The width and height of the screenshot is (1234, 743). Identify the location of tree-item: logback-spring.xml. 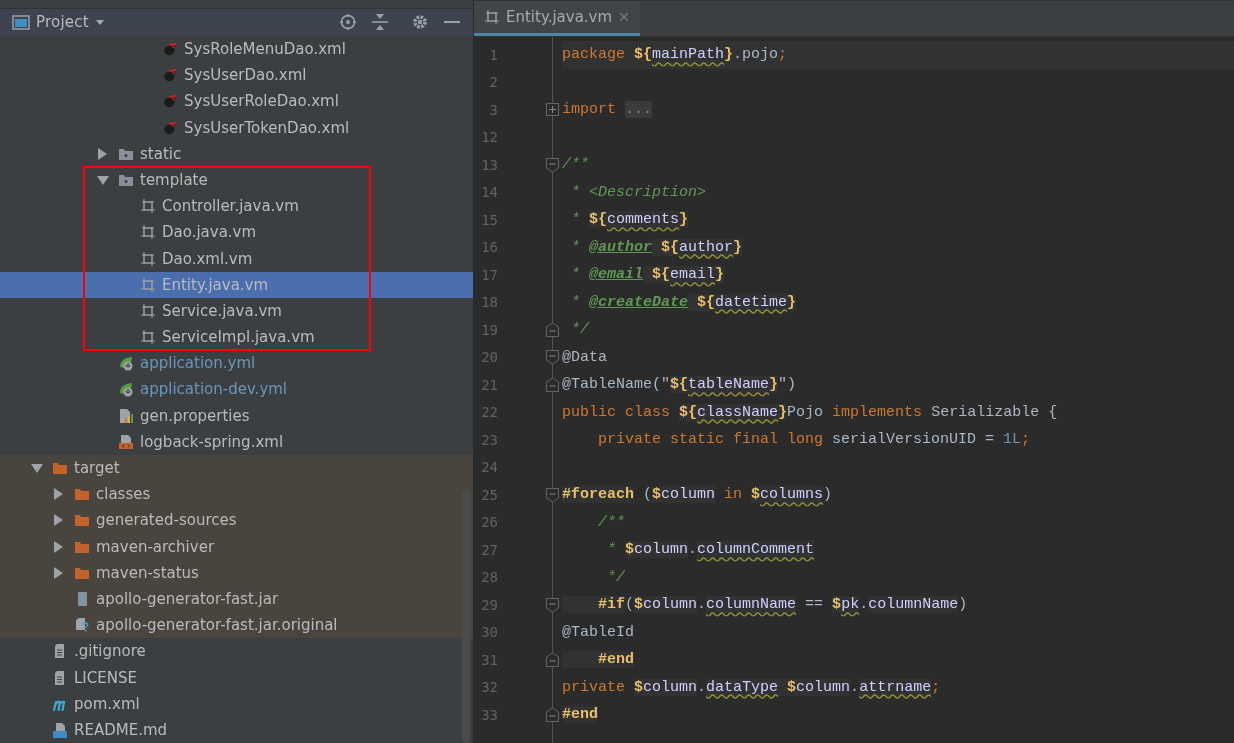
(236, 441).